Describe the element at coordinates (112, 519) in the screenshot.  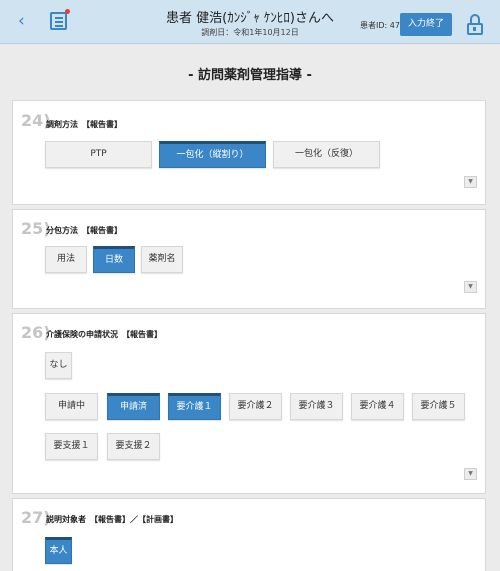
I see `section-label: 説明対象者 【報告書】／【計画書】` at that location.